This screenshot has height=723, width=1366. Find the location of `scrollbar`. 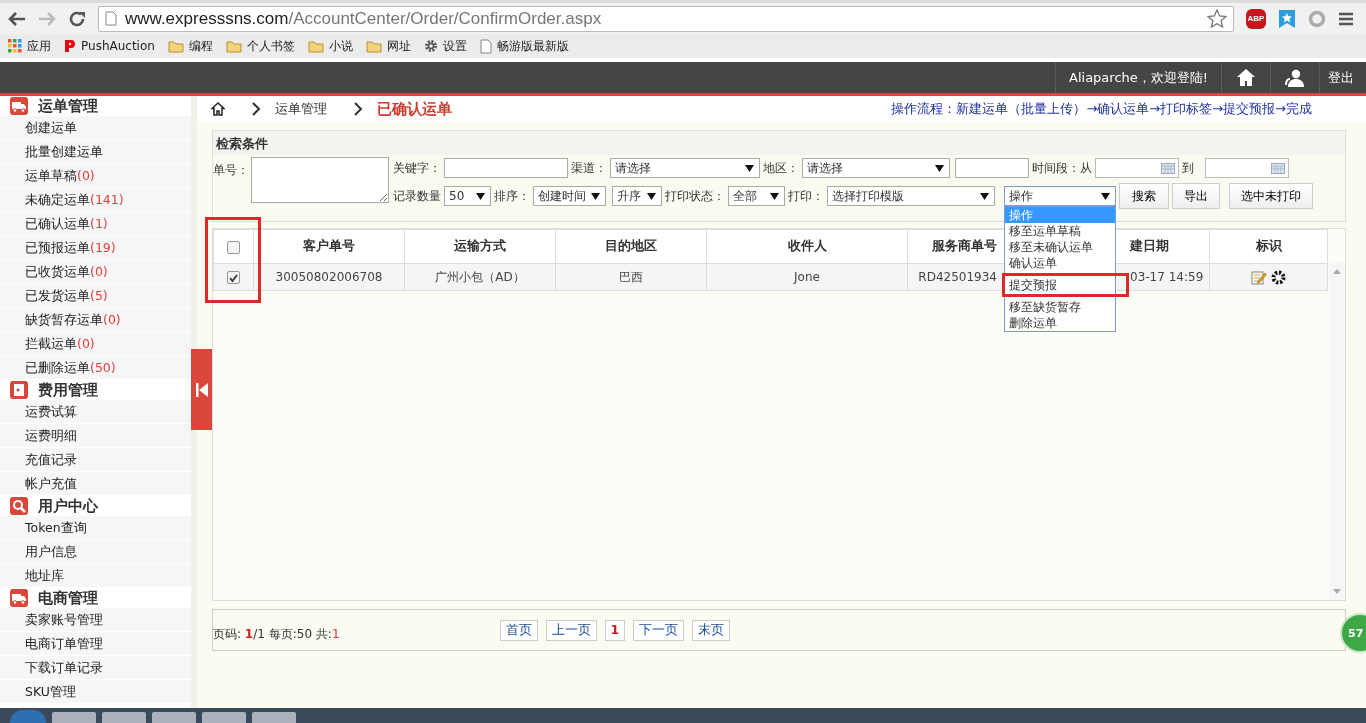

scrollbar is located at coordinates (1337, 431).